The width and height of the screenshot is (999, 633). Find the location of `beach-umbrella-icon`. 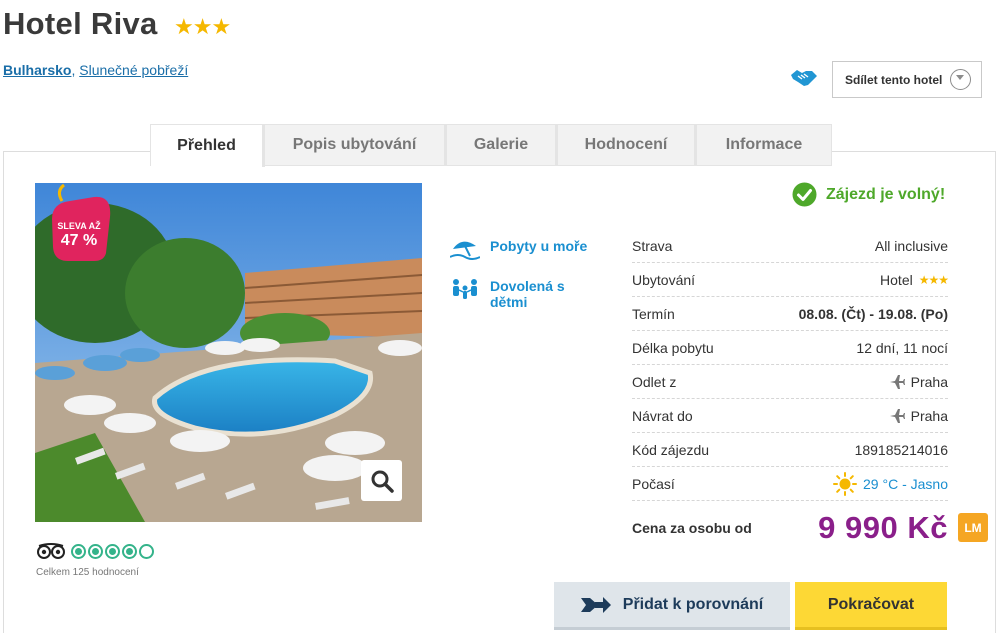

beach-umbrella-icon is located at coordinates (465, 250).